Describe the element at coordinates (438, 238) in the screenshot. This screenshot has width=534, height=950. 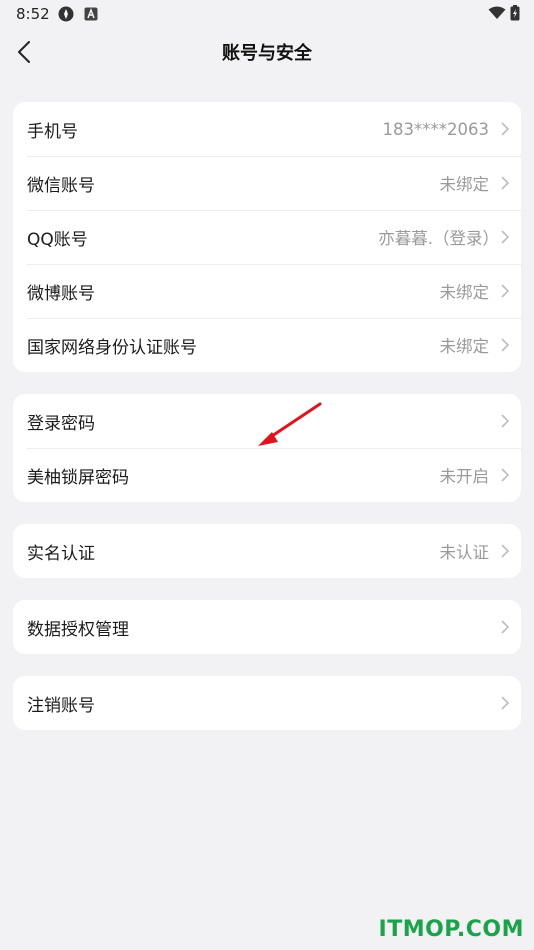
I see `row-value: 亦暮暮.（登录）` at that location.